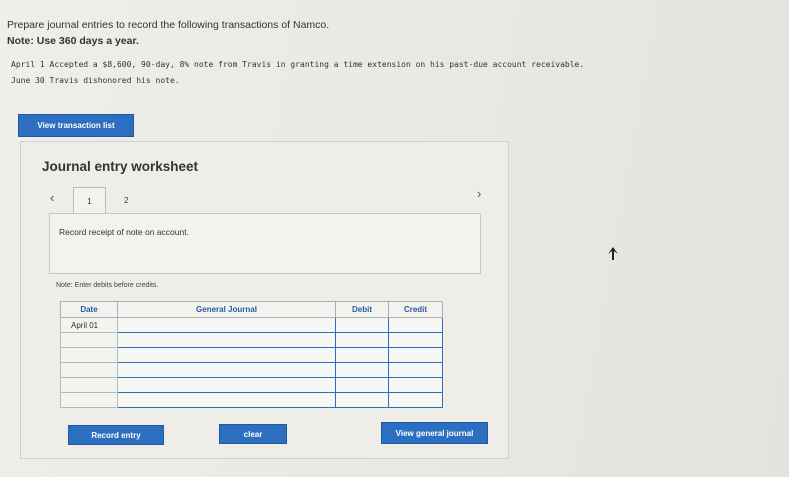 The image size is (789, 477). What do you see at coordinates (253, 434) in the screenshot?
I see `clear-button: clear` at bounding box center [253, 434].